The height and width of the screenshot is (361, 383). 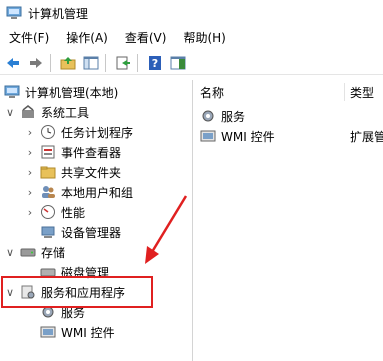 What do you see at coordinates (73, 212) in the screenshot?
I see `tree-item-label: 性能` at bounding box center [73, 212].